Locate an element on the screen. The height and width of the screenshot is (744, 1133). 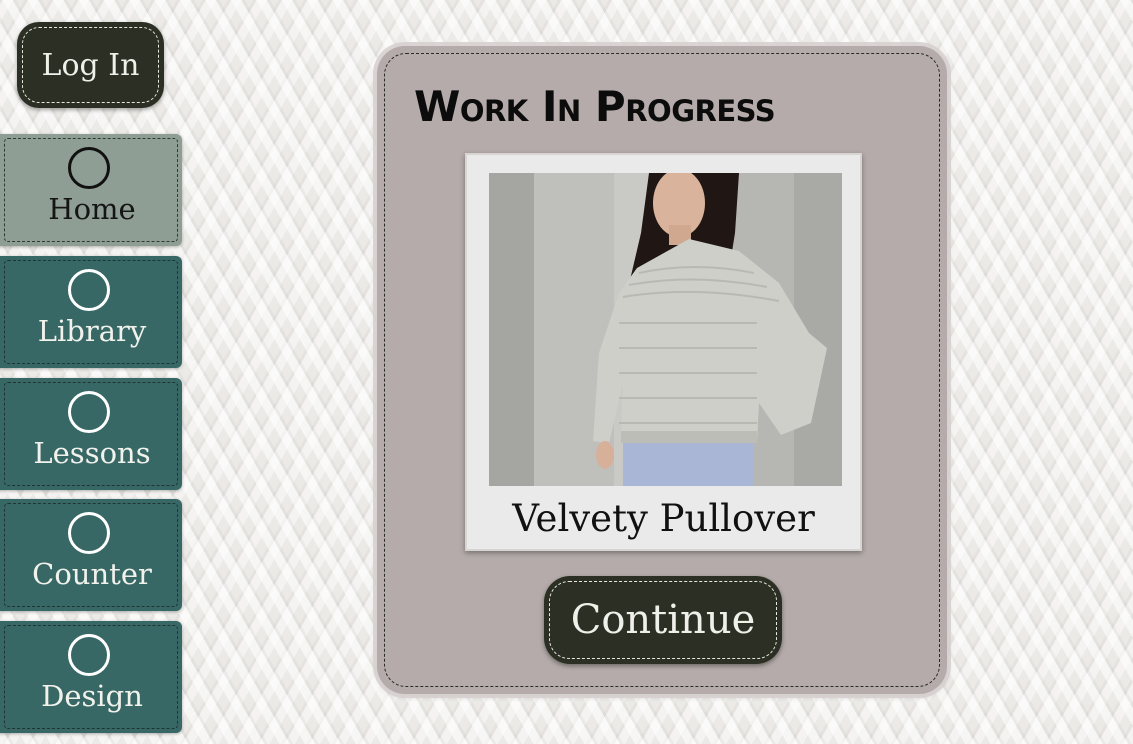
sweater-photo-illustration is located at coordinates (665, 329).